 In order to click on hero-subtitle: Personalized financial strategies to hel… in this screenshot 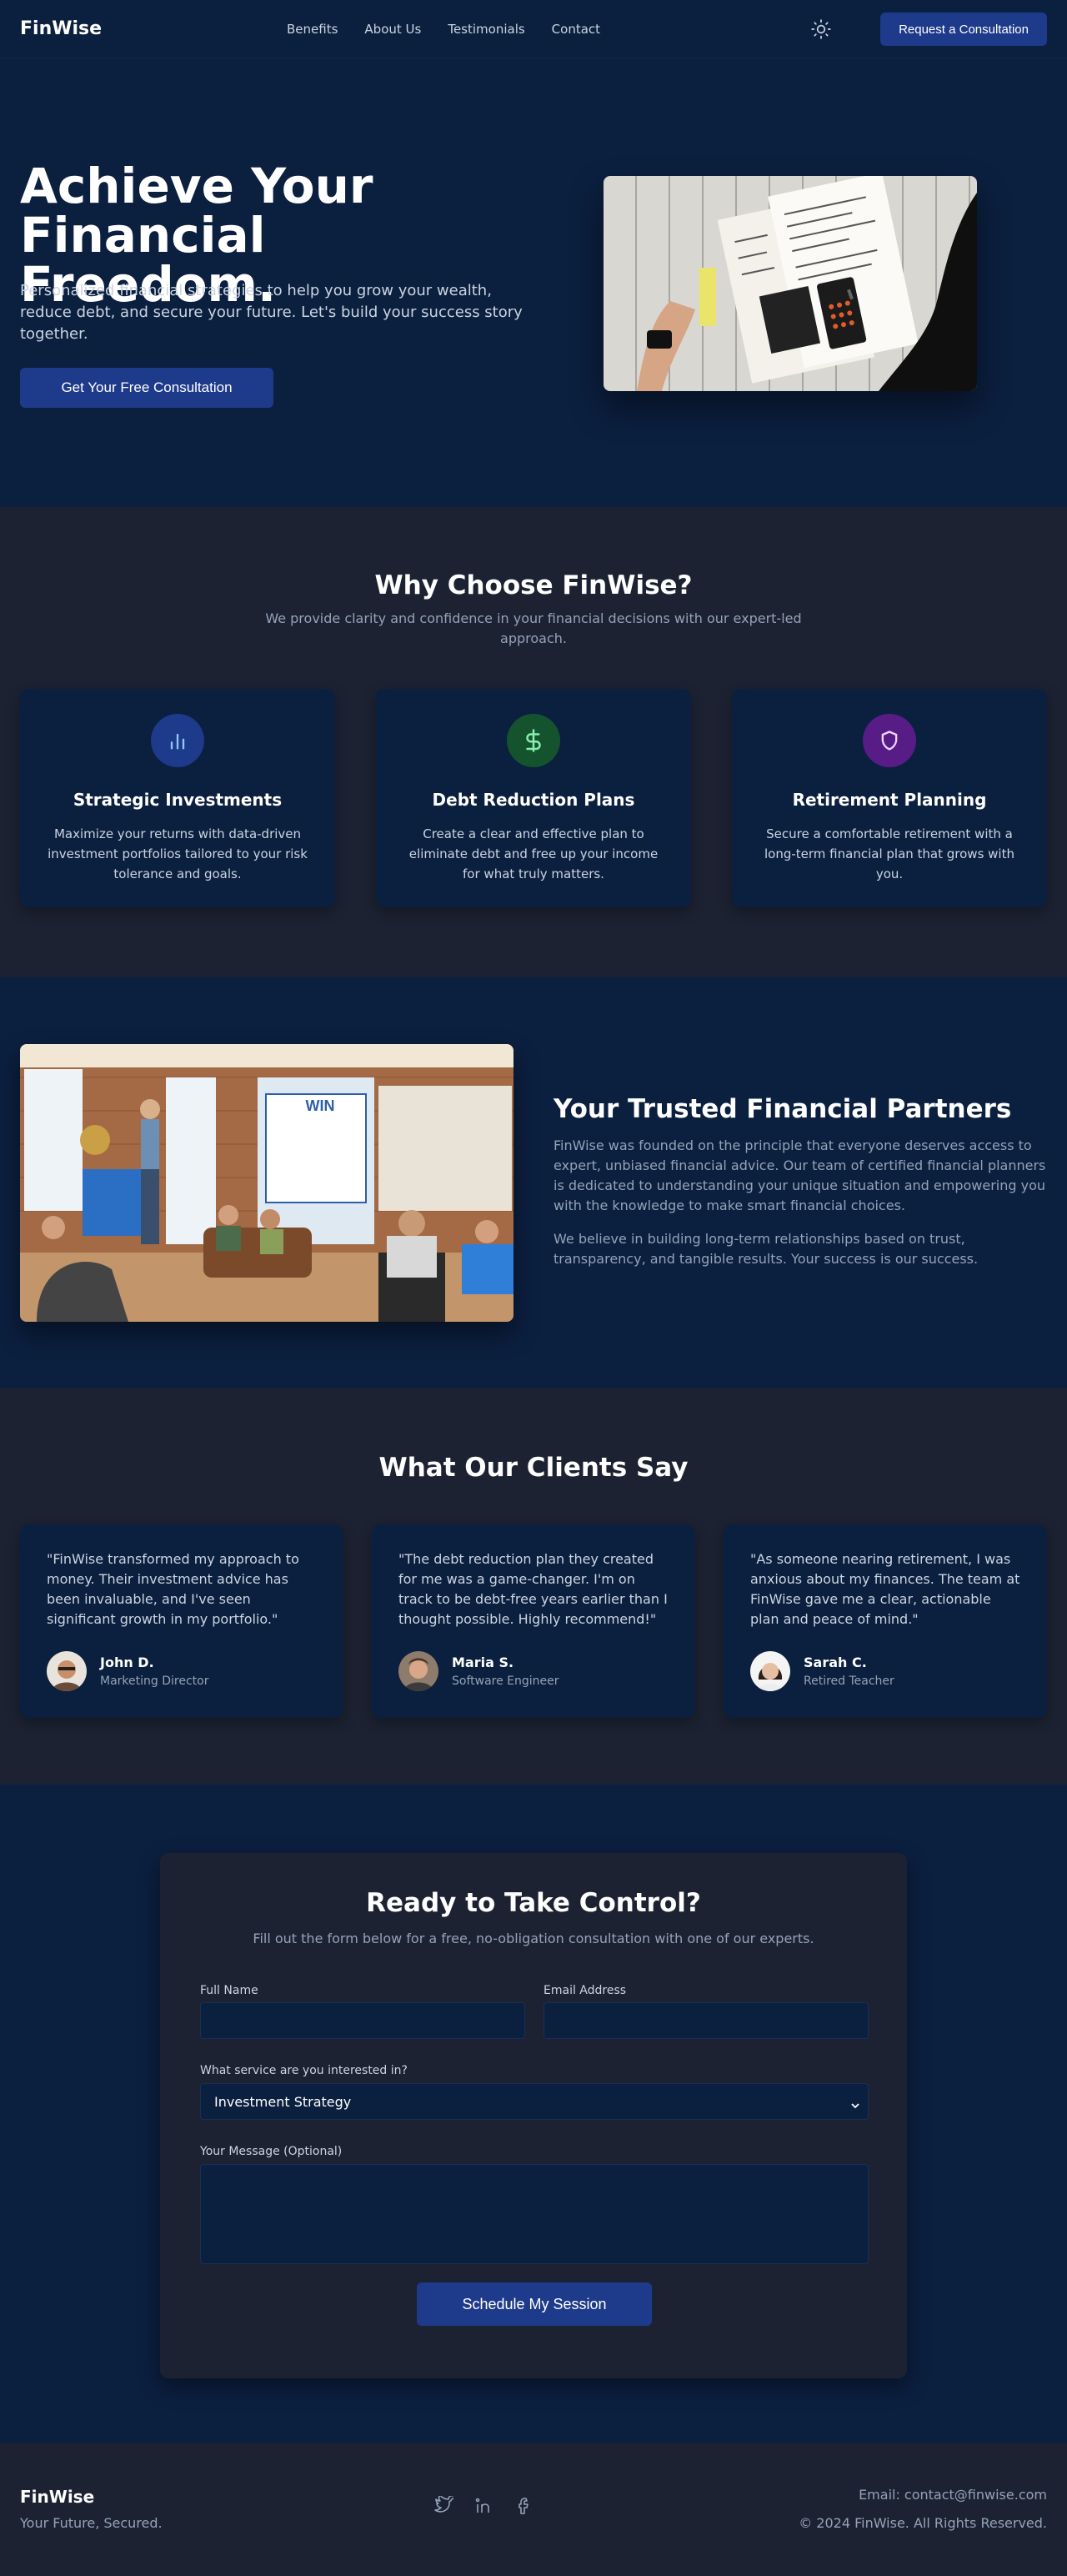, I will do `click(271, 312)`.